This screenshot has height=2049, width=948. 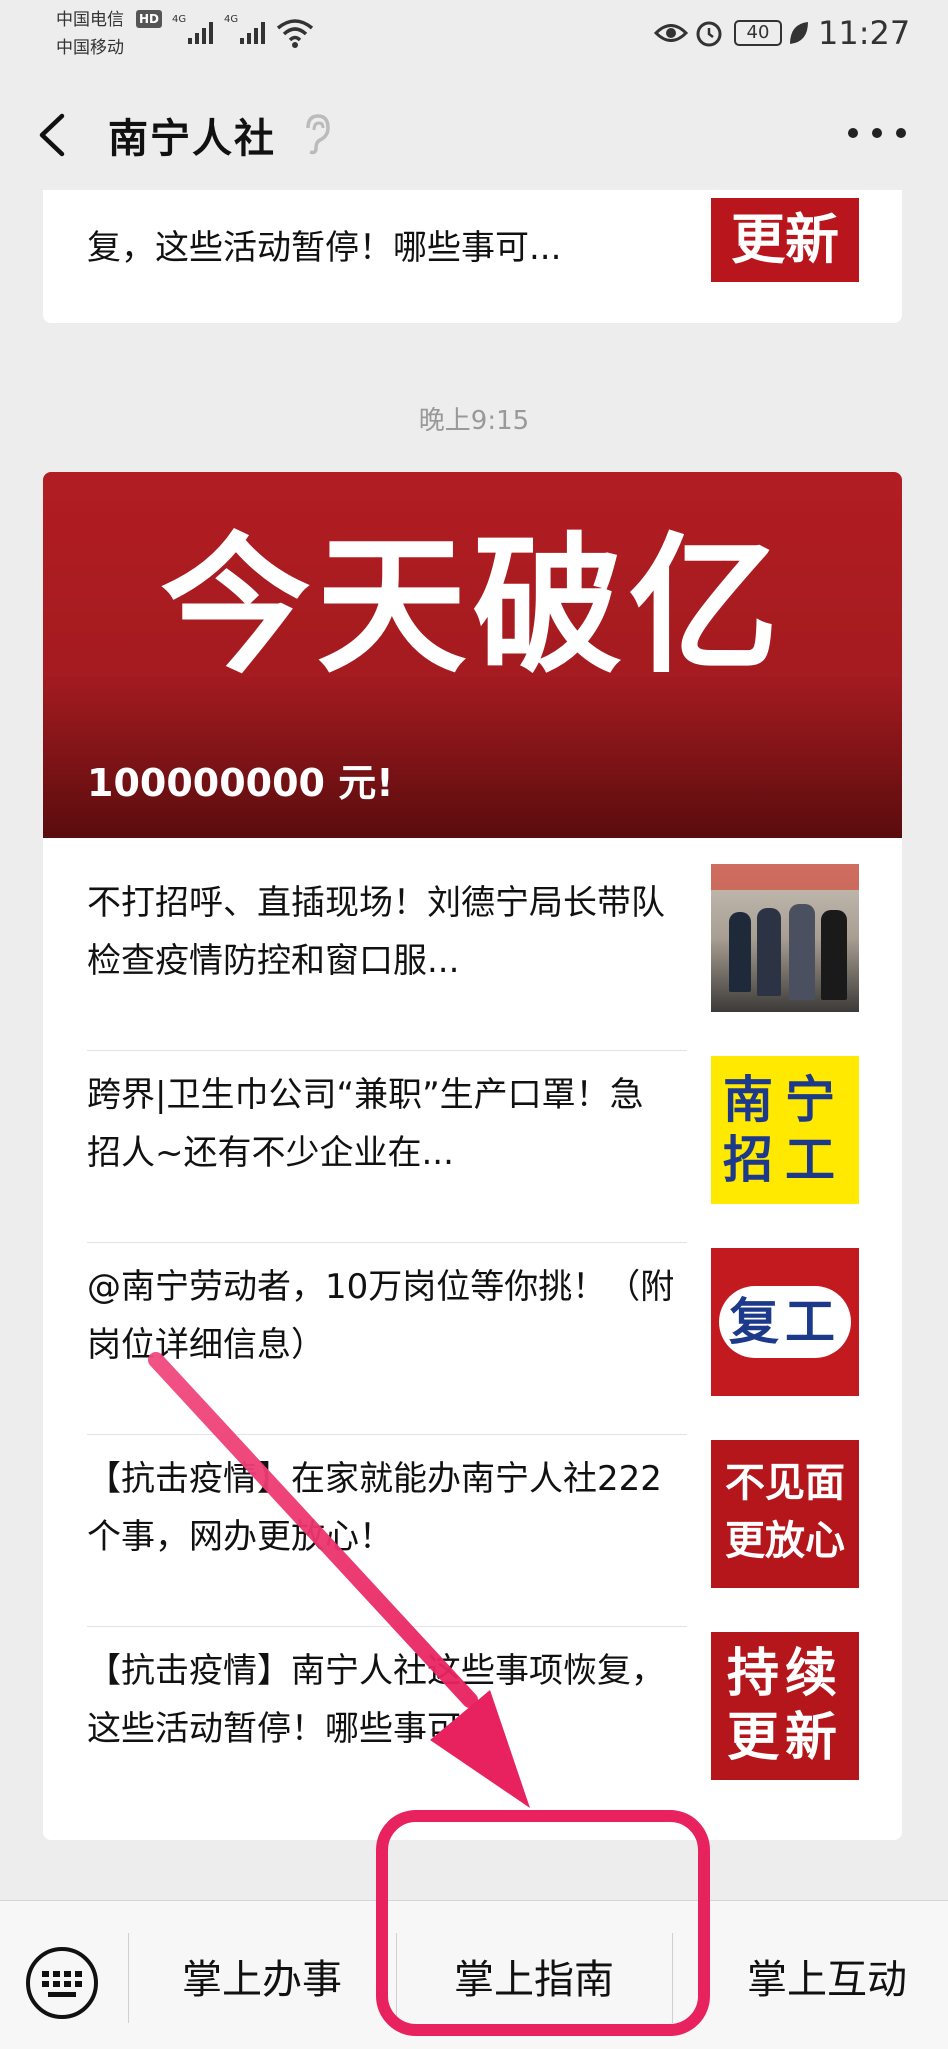 What do you see at coordinates (381, 1316) in the screenshot?
I see `article-title: @南宁劳动者，10万岗位等你挑！（附岗位详细信息）` at bounding box center [381, 1316].